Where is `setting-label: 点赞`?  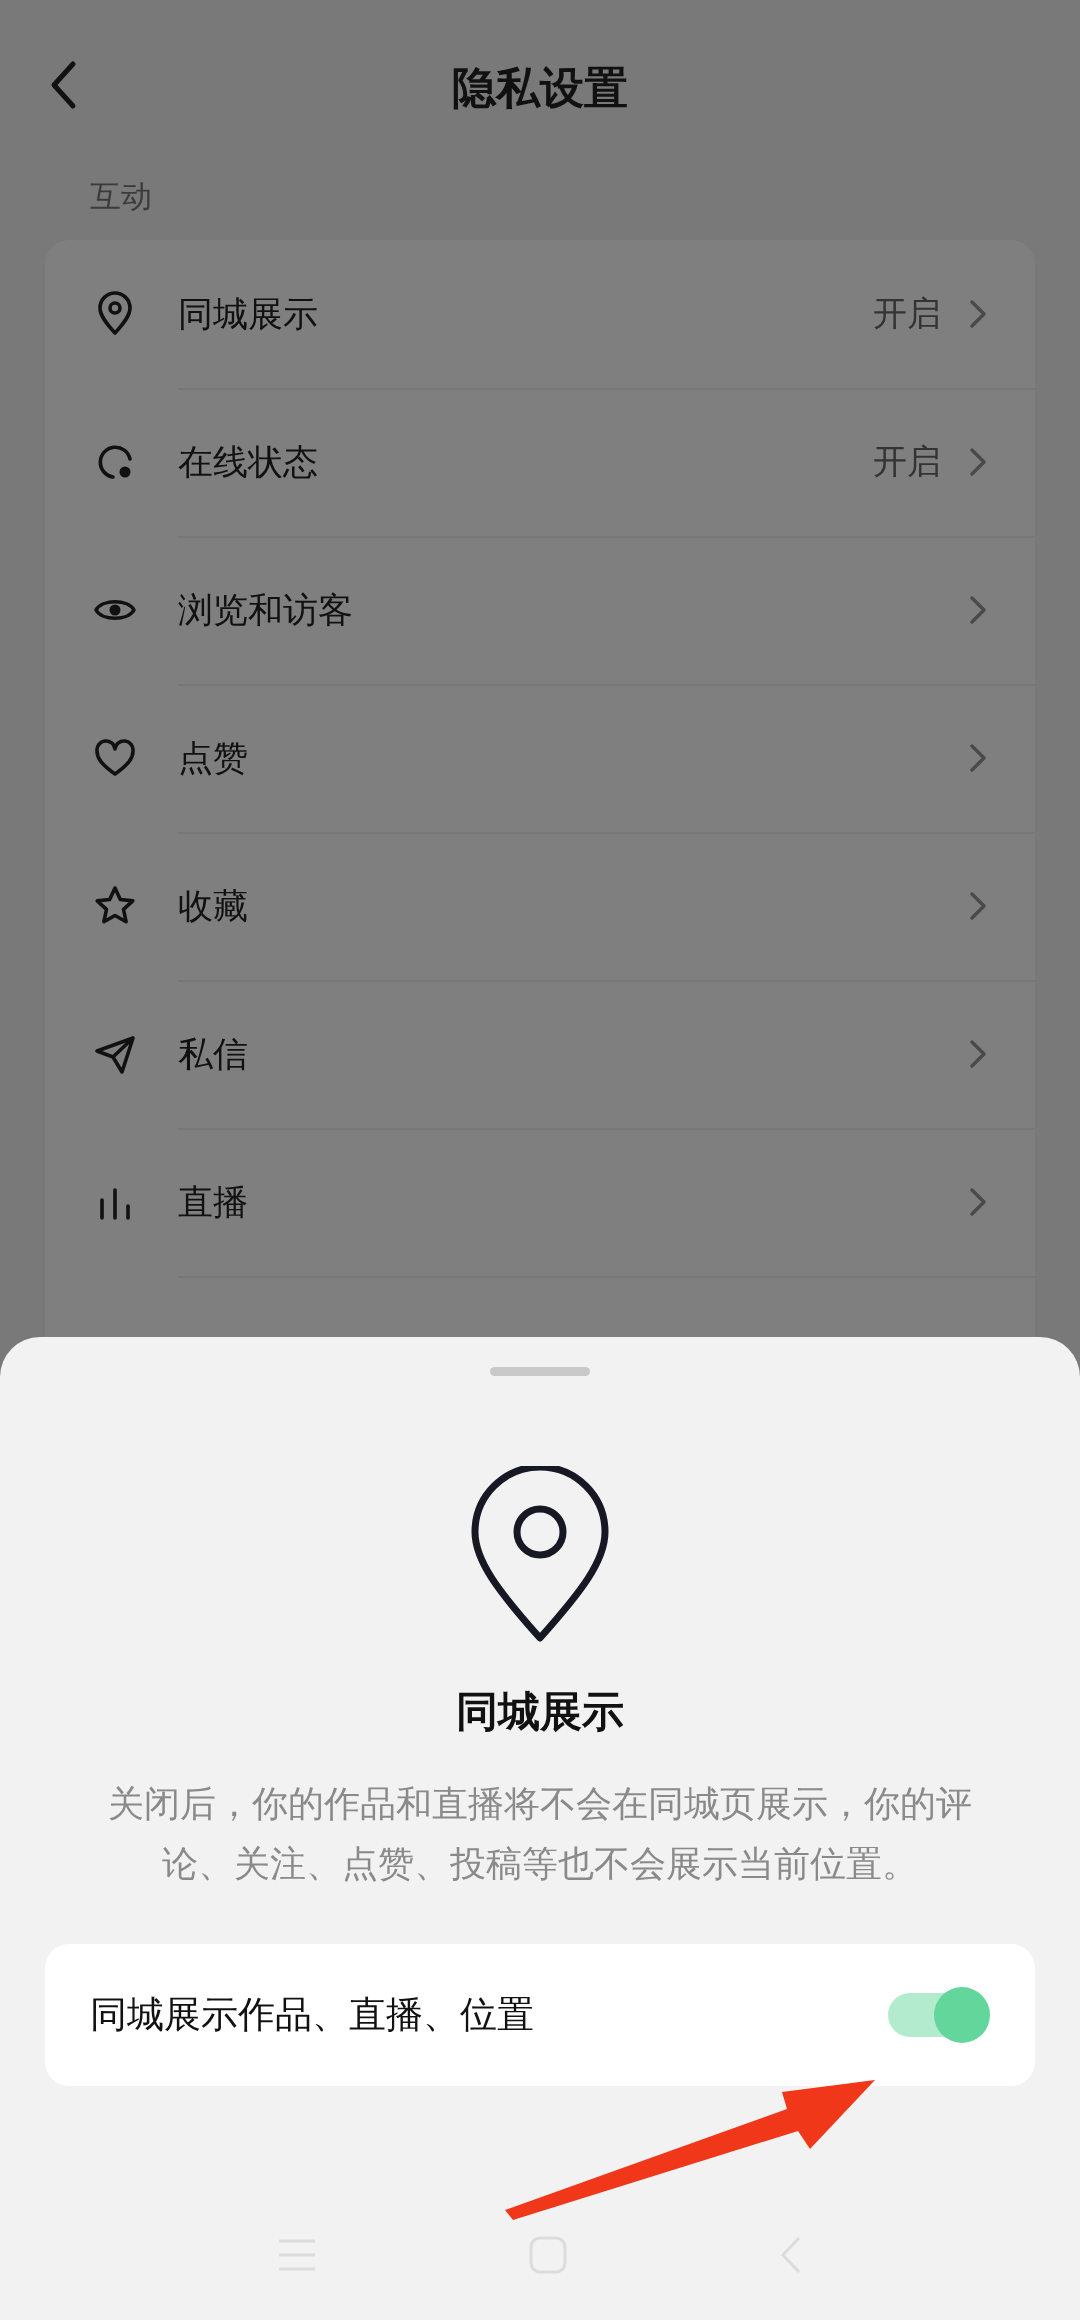
setting-label: 点赞 is located at coordinates (573, 758).